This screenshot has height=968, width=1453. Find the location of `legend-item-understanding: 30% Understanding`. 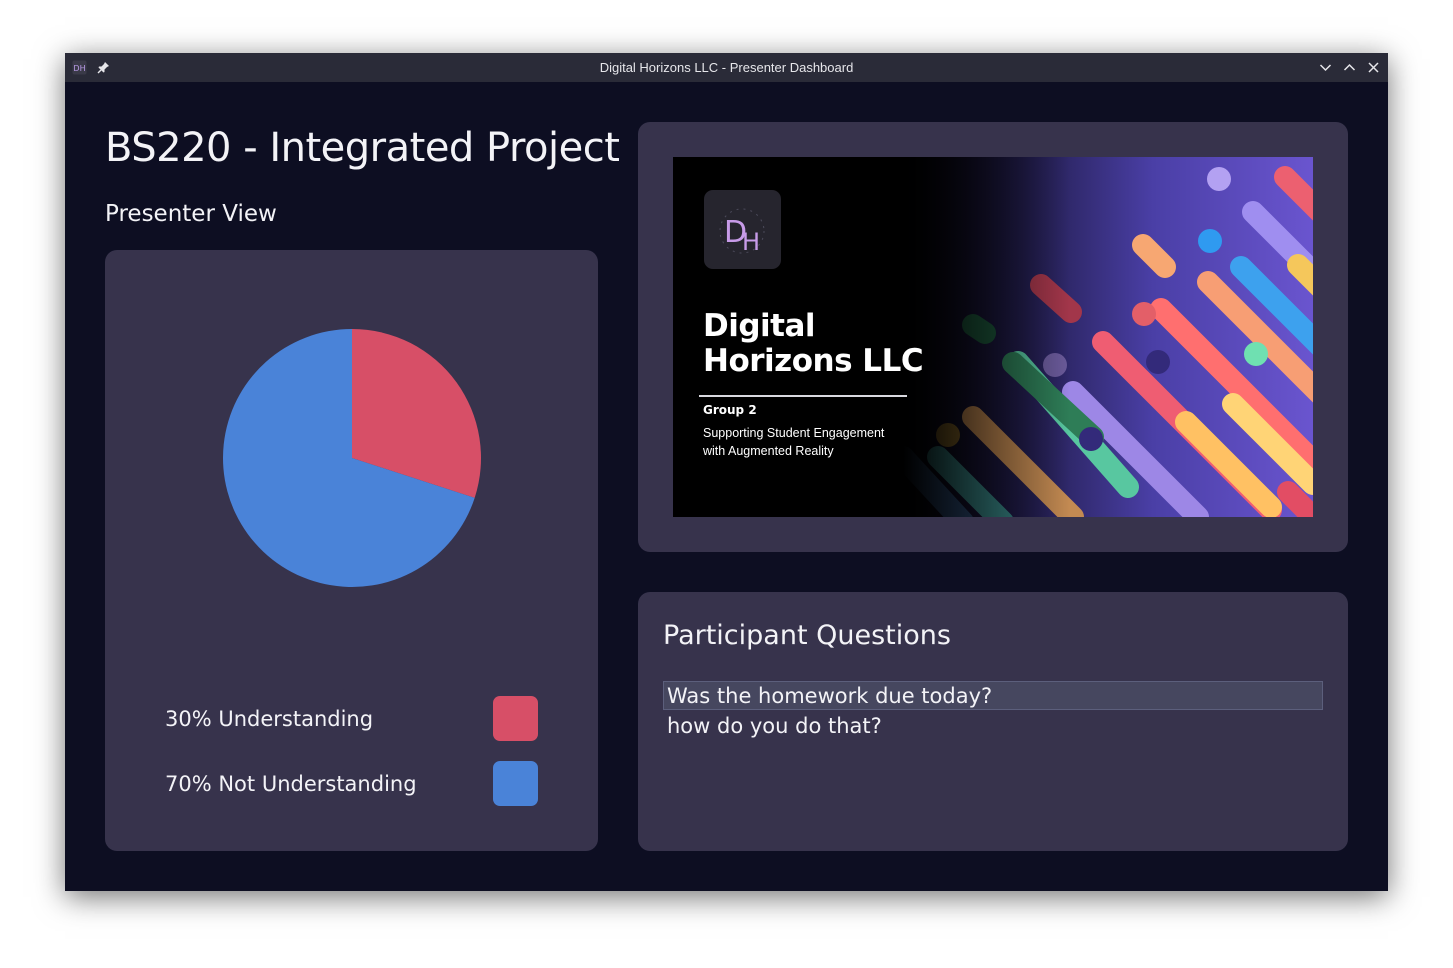

legend-item-understanding: 30% Understanding is located at coordinates (355, 719).